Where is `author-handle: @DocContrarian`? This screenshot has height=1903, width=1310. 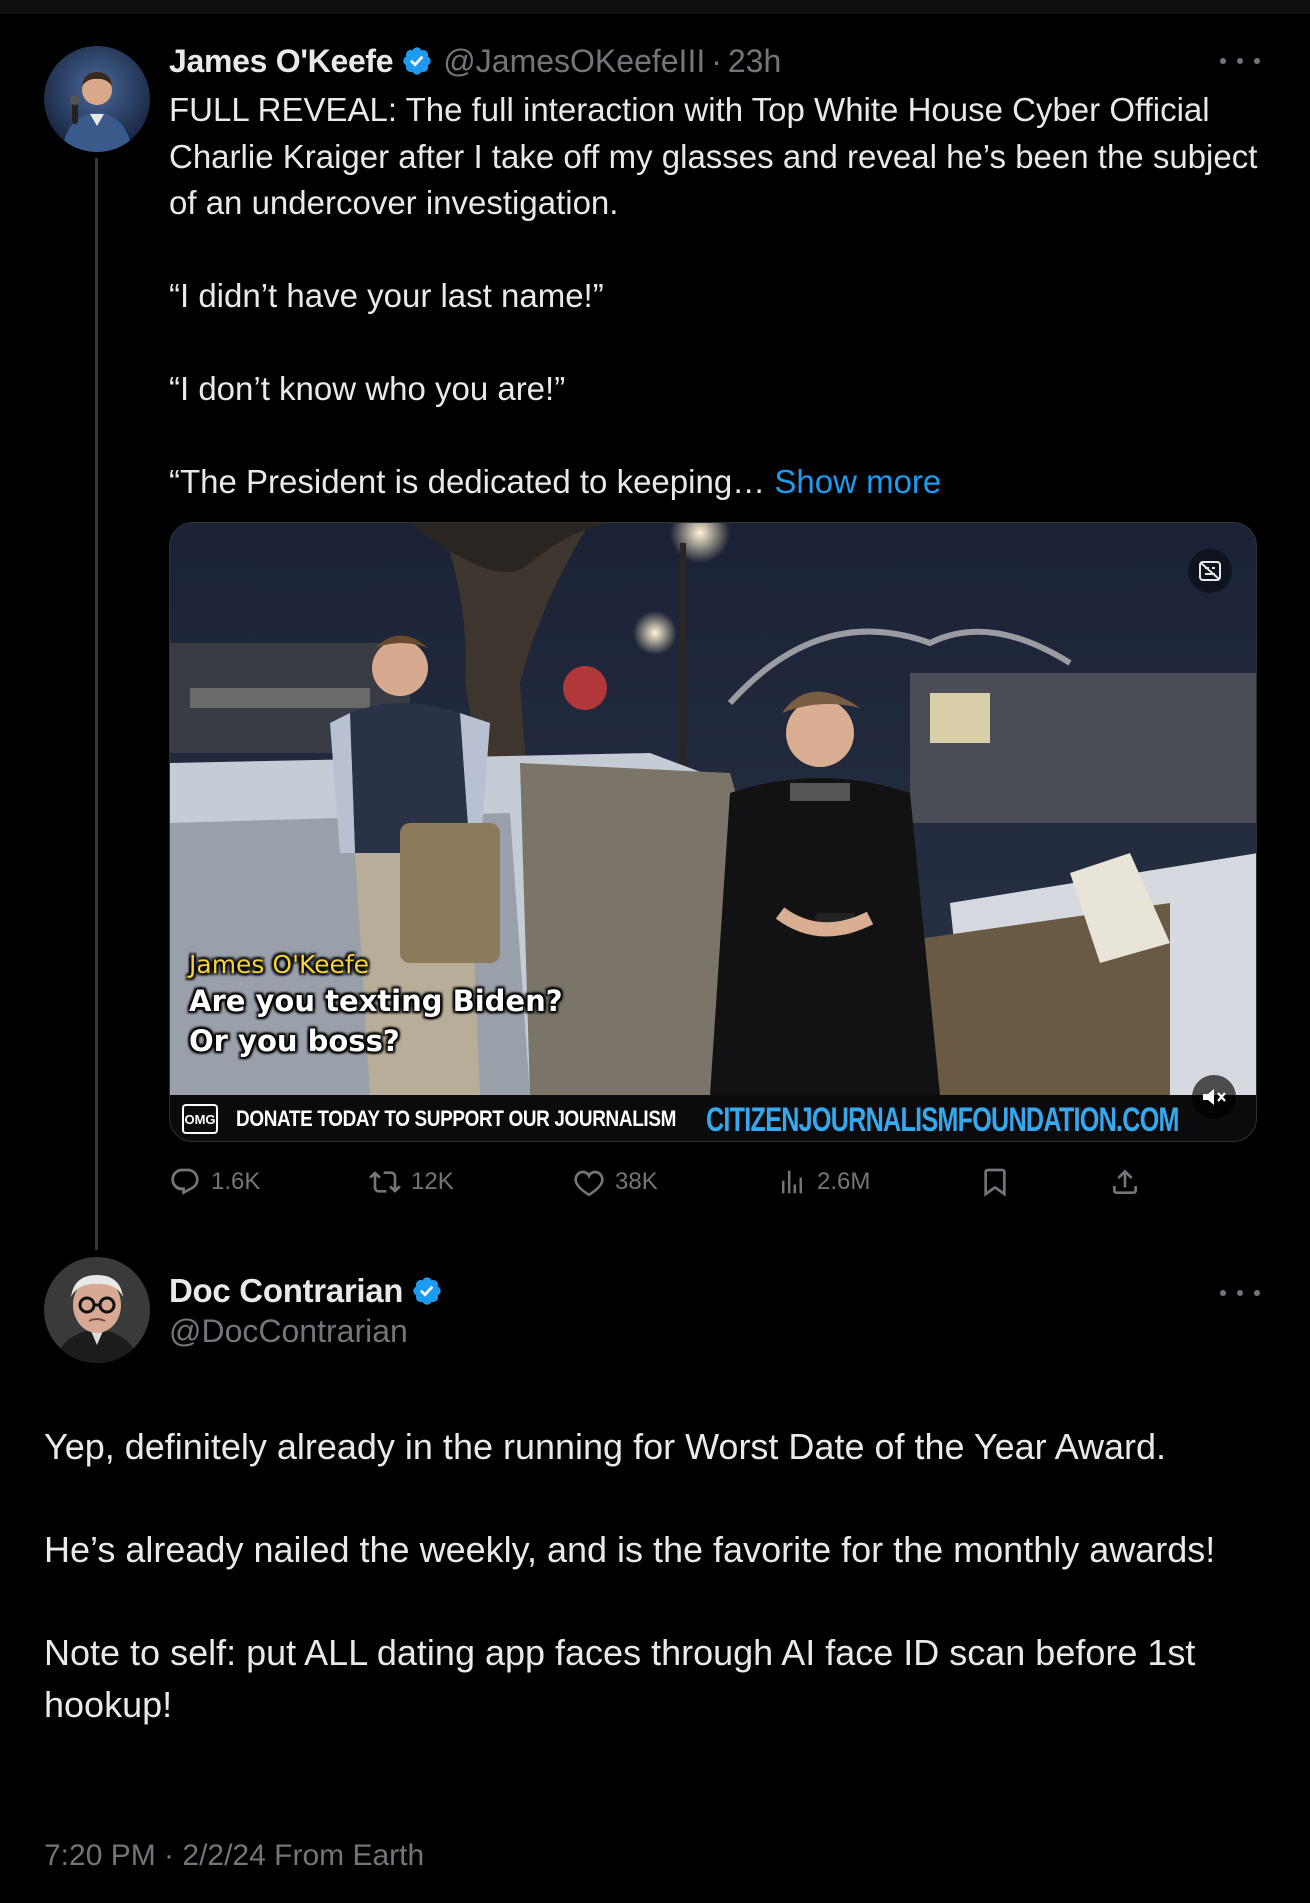 author-handle: @DocContrarian is located at coordinates (288, 1331).